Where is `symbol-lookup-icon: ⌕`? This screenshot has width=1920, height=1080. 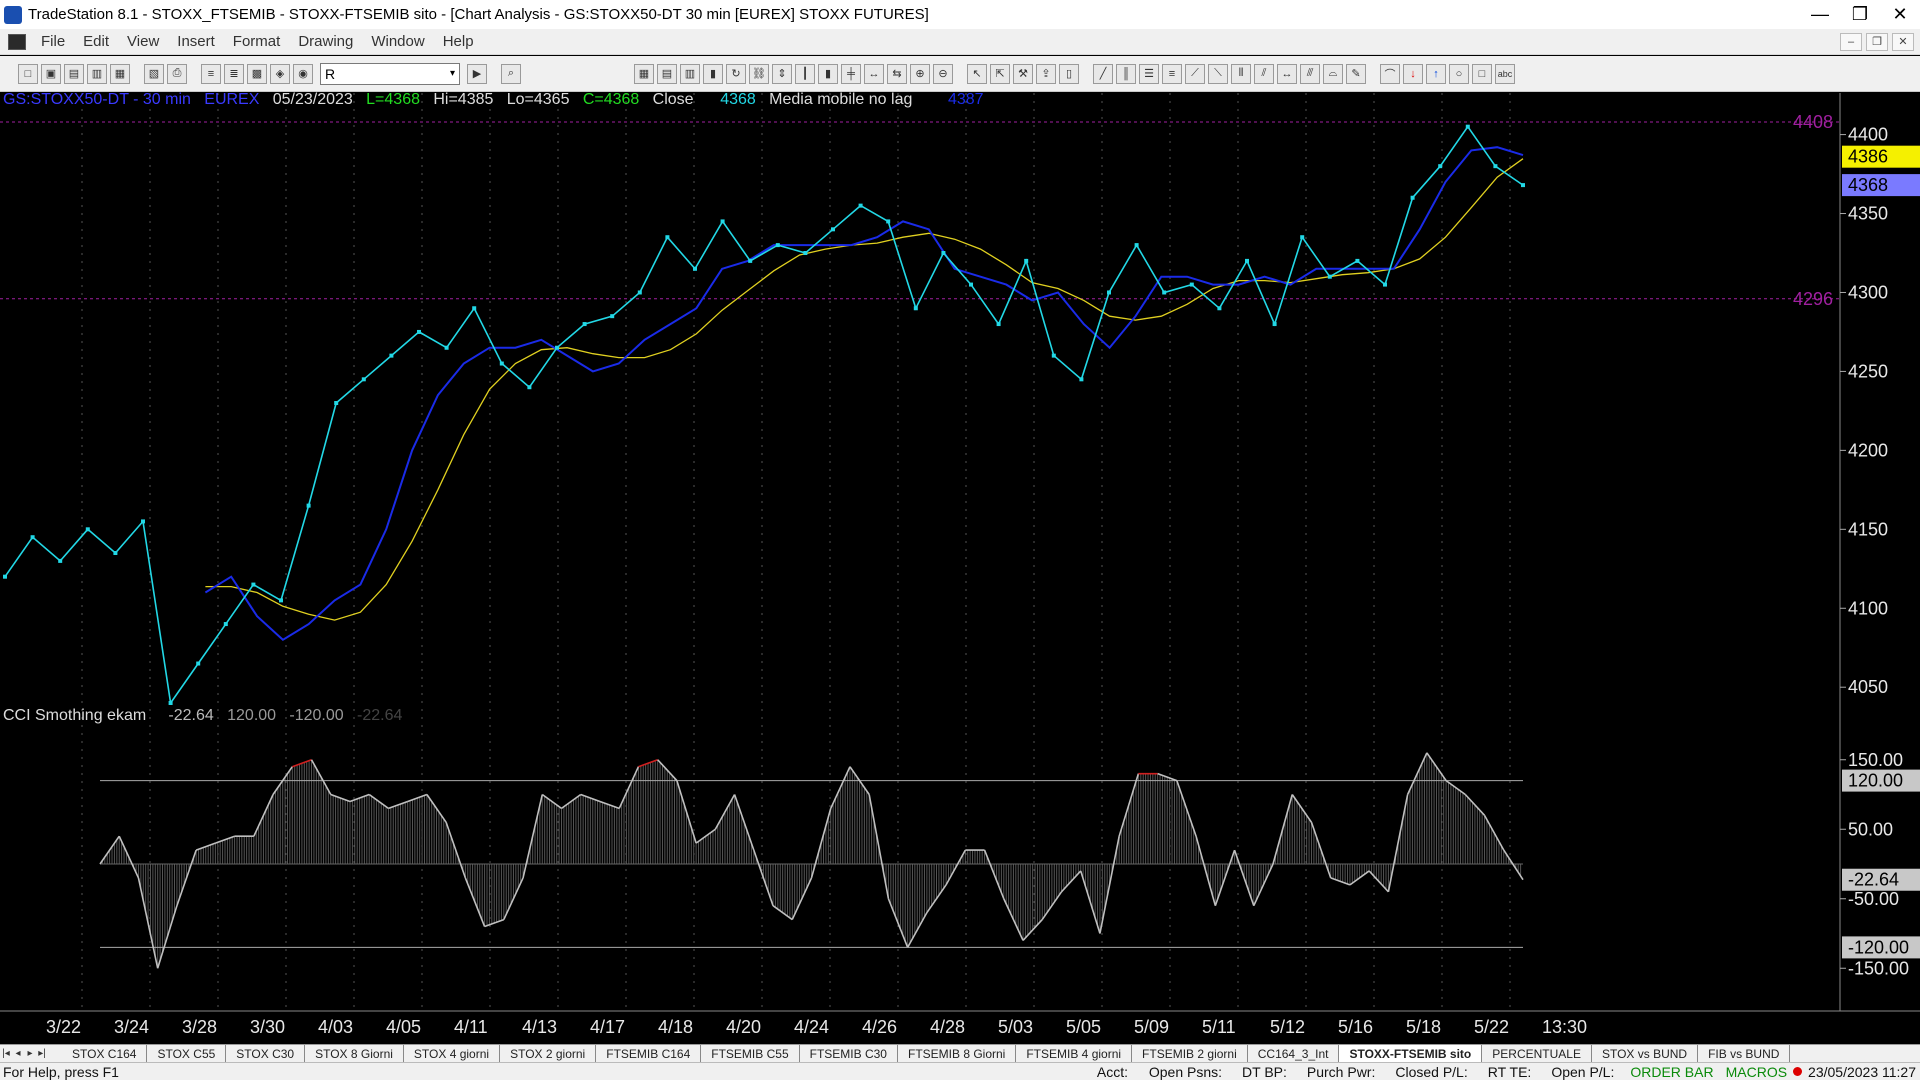 symbol-lookup-icon: ⌕ is located at coordinates (511, 73).